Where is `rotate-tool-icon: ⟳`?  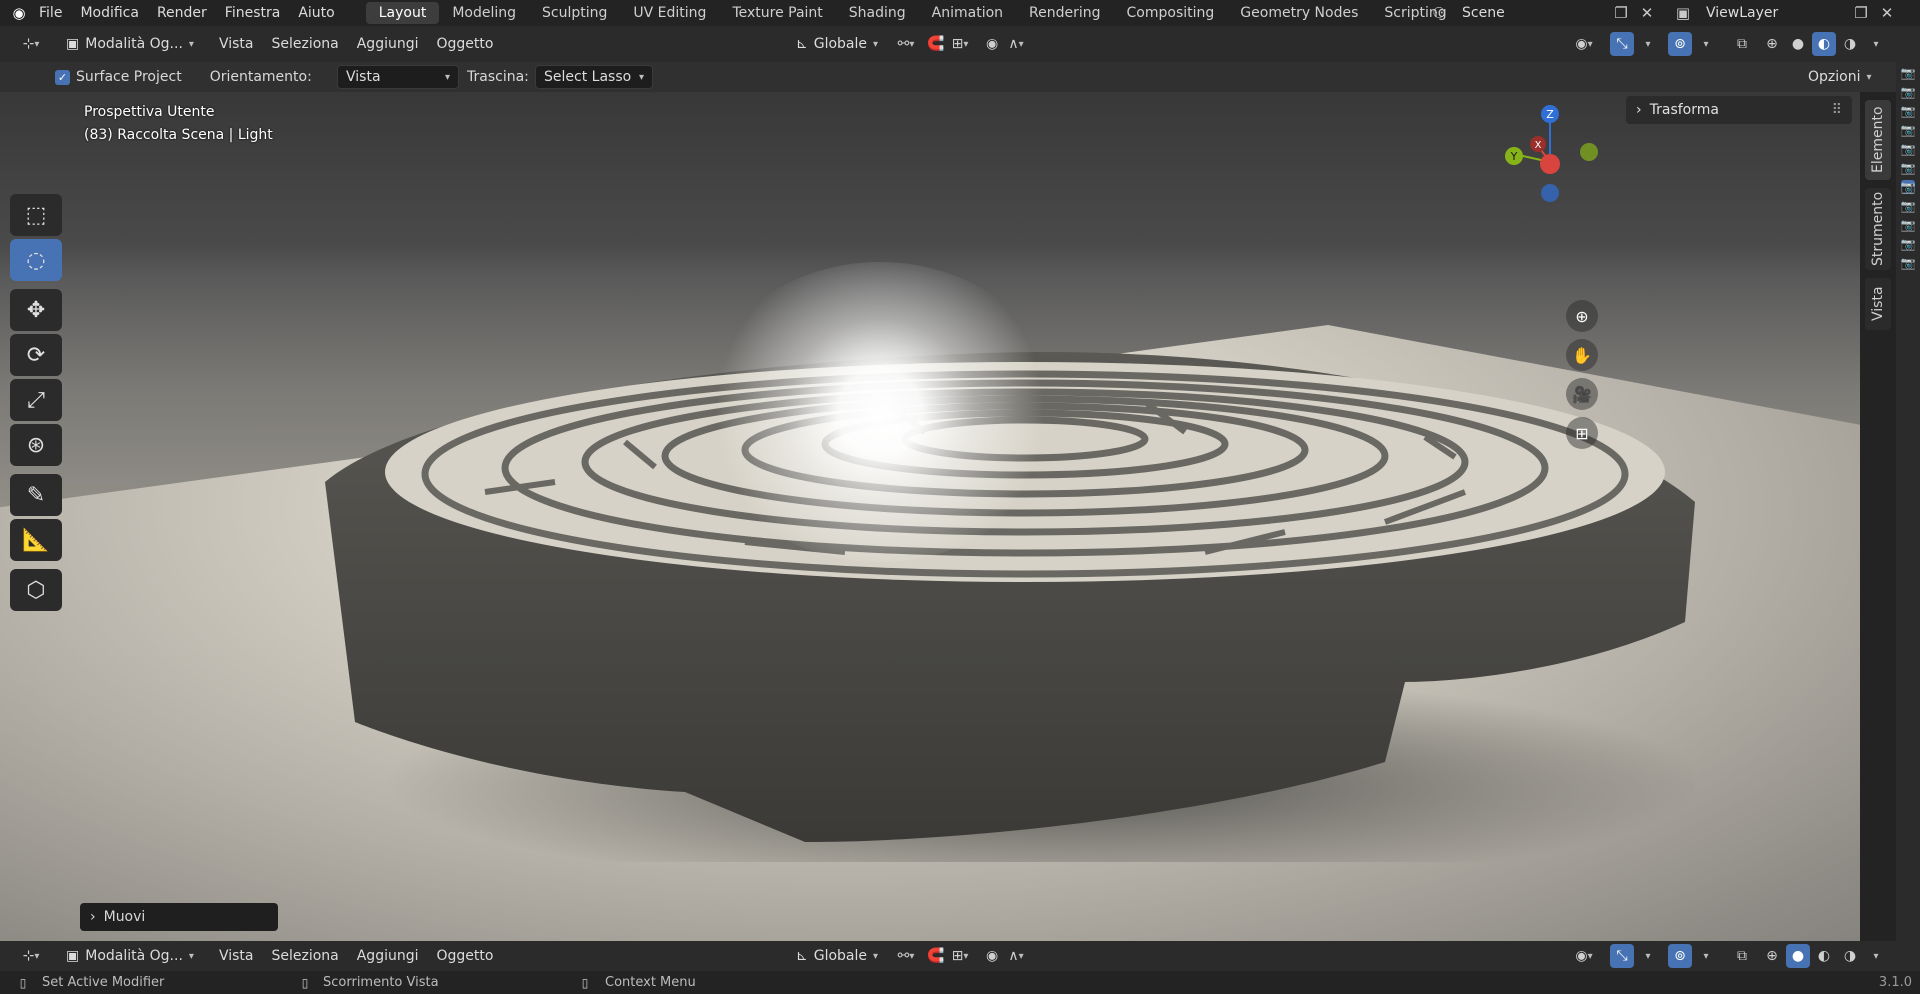 rotate-tool-icon: ⟳ is located at coordinates (36, 355).